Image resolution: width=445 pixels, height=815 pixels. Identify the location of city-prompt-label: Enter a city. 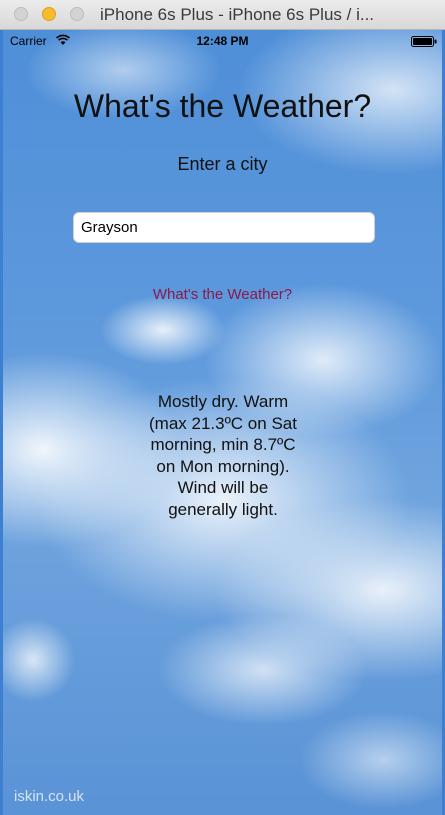
(222, 164).